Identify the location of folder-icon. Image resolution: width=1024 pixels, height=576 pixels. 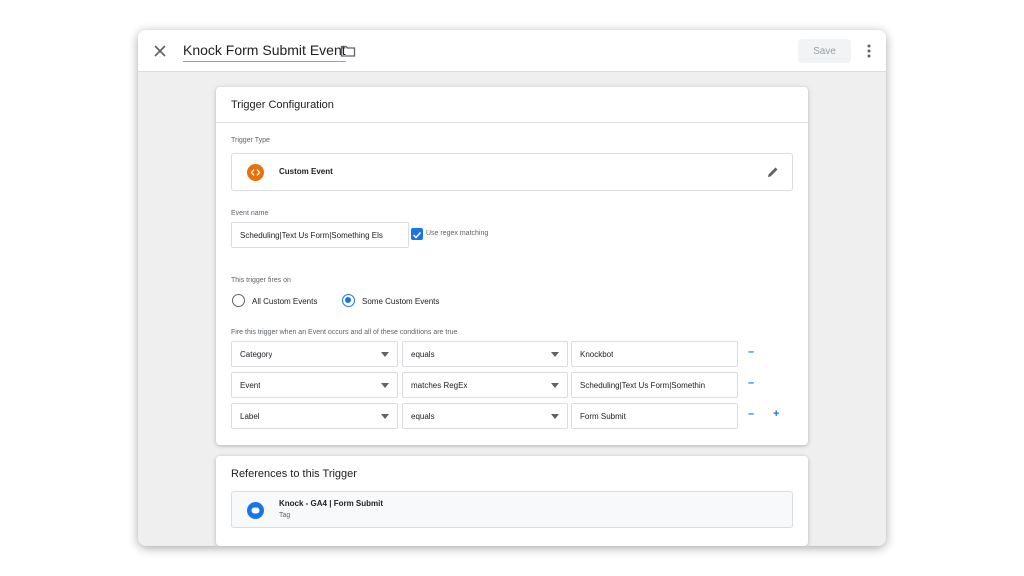
(348, 51).